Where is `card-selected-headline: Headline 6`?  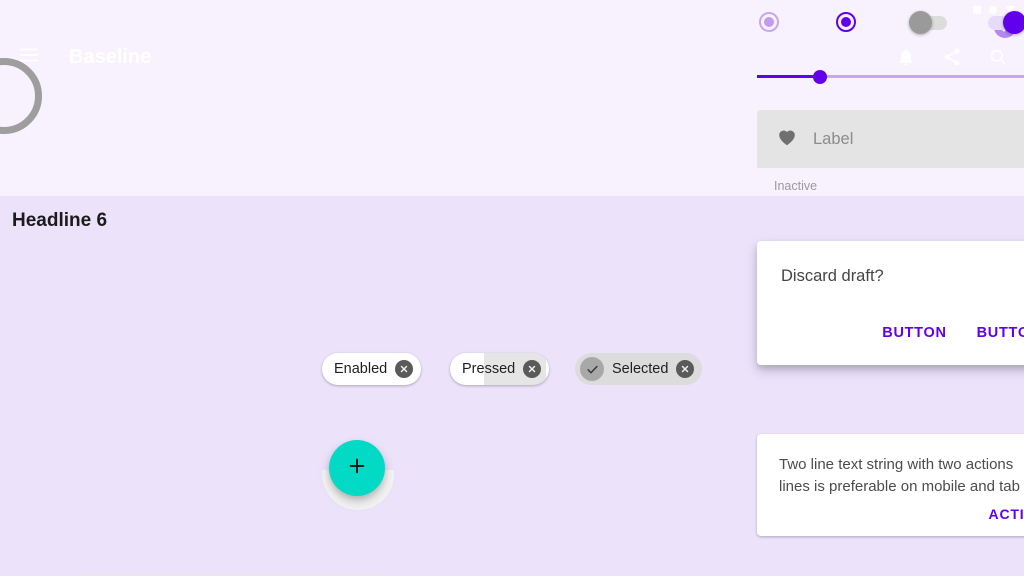 card-selected-headline: Headline 6 is located at coordinates (60, 220).